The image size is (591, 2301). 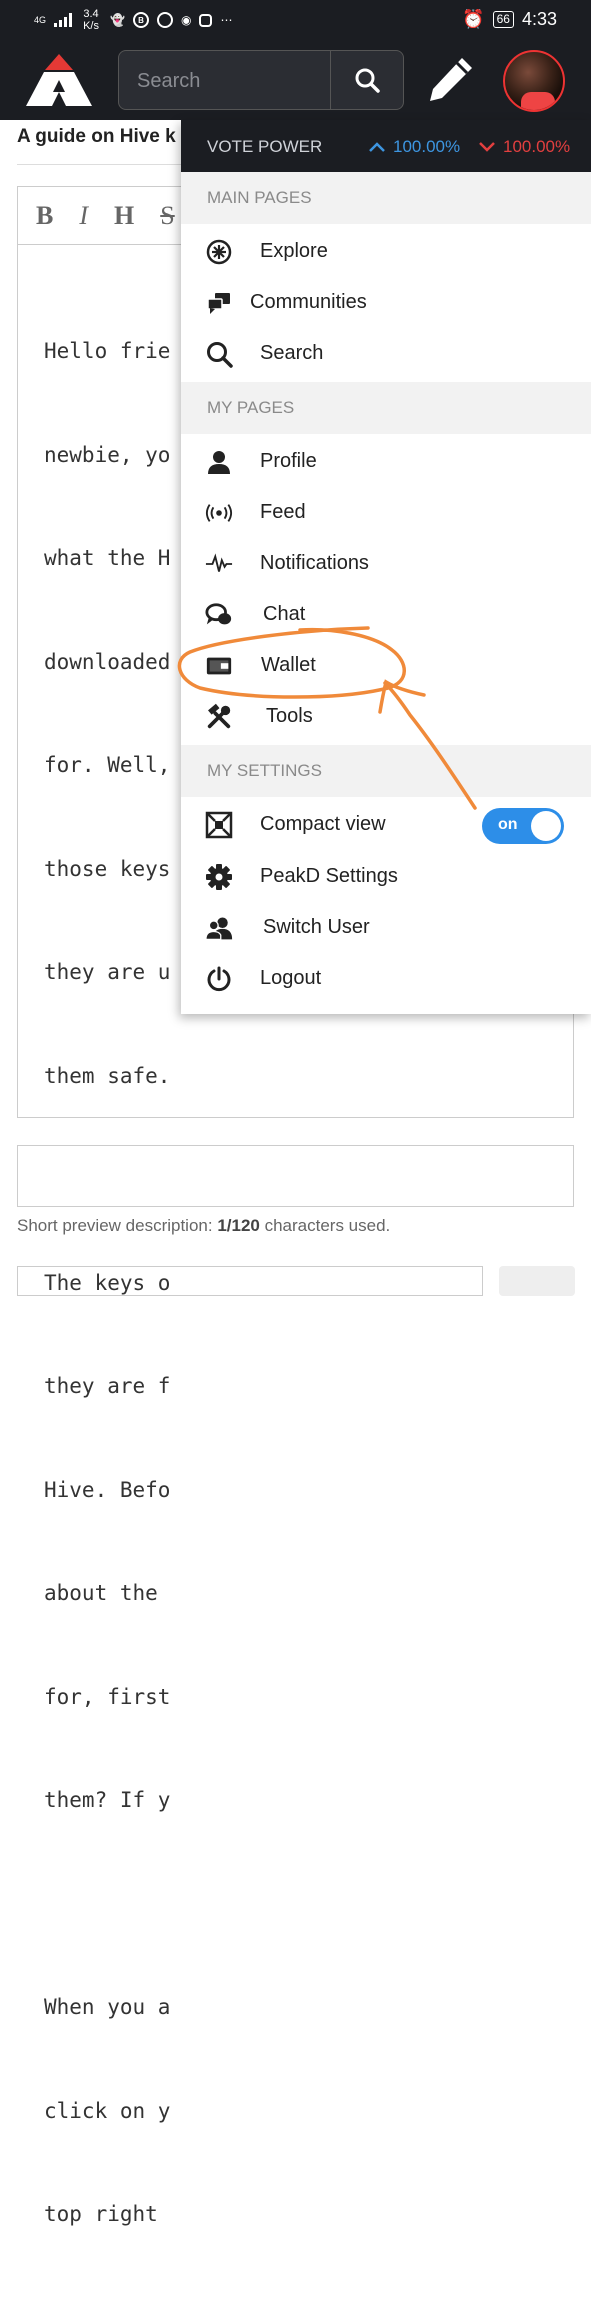 What do you see at coordinates (107, 1800) in the screenshot?
I see `editor-line: them? If y` at bounding box center [107, 1800].